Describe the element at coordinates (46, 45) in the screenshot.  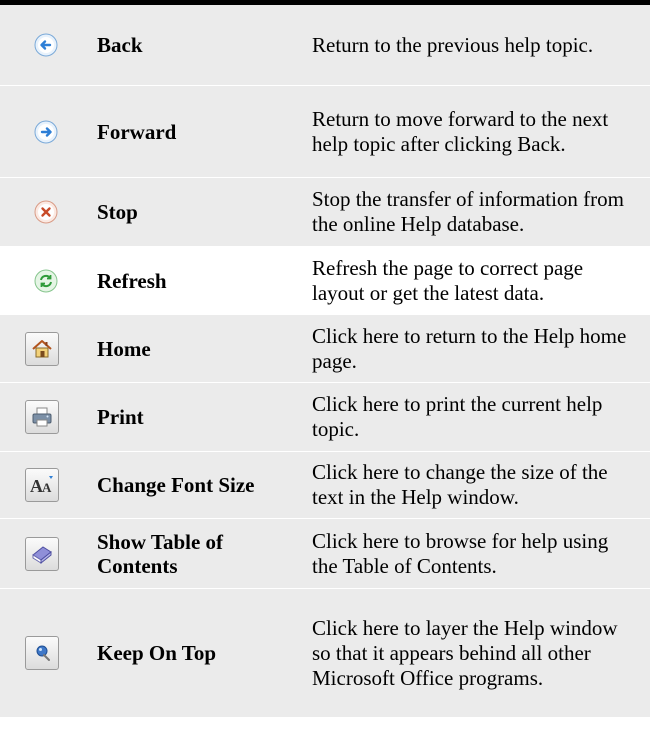
I see `back-arrow-icon` at that location.